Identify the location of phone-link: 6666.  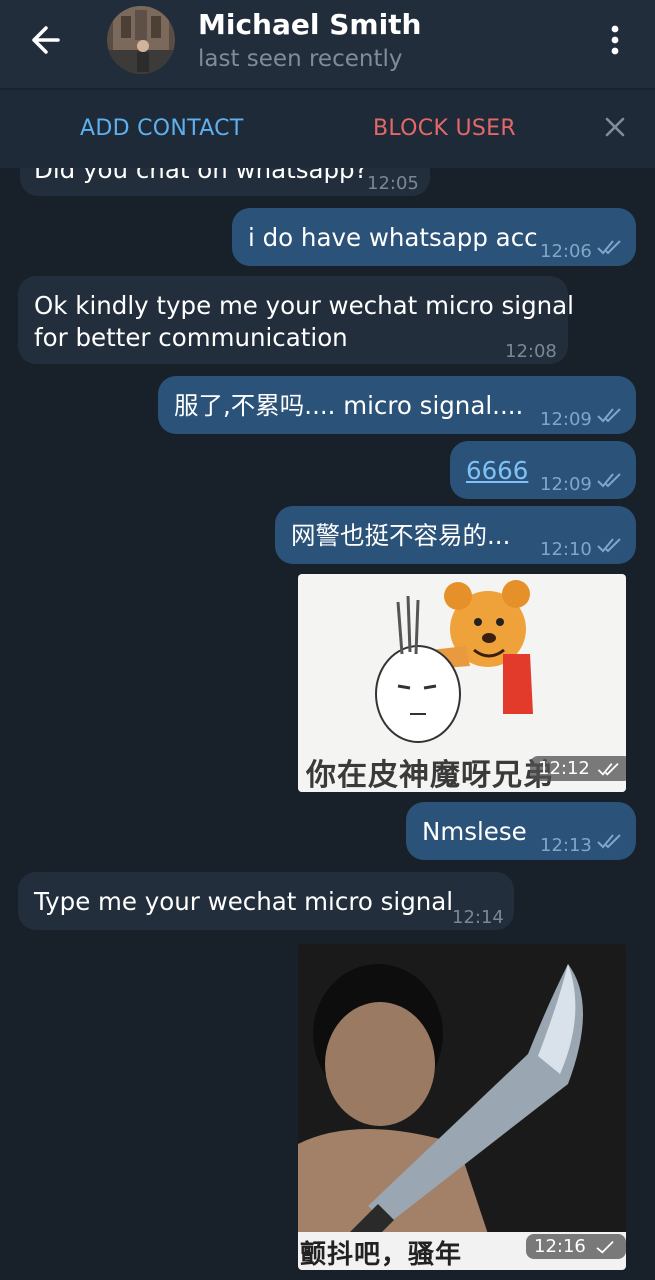
(497, 471).